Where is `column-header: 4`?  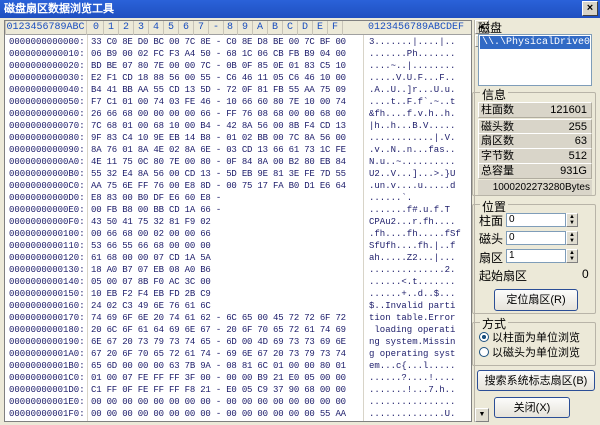 column-header: 4 is located at coordinates (156, 28).